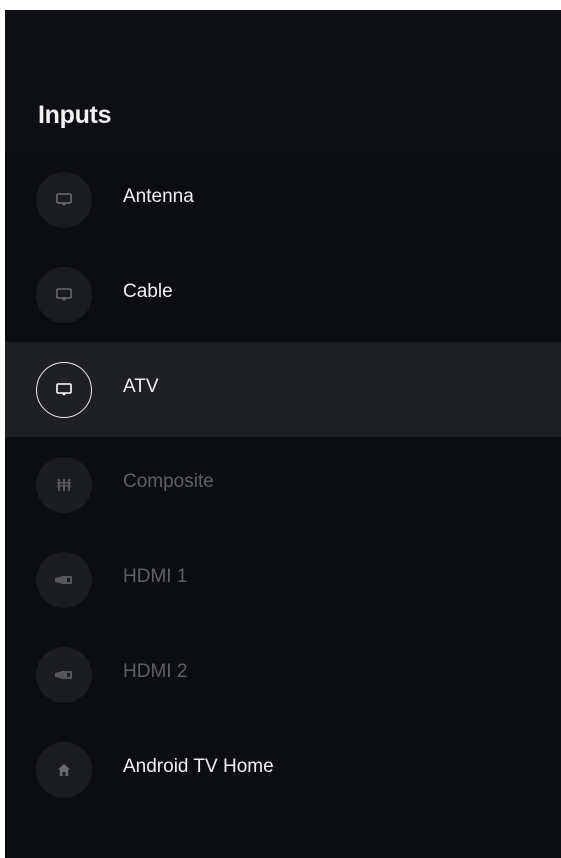  Describe the element at coordinates (64, 485) in the screenshot. I see `composite-icon` at that location.